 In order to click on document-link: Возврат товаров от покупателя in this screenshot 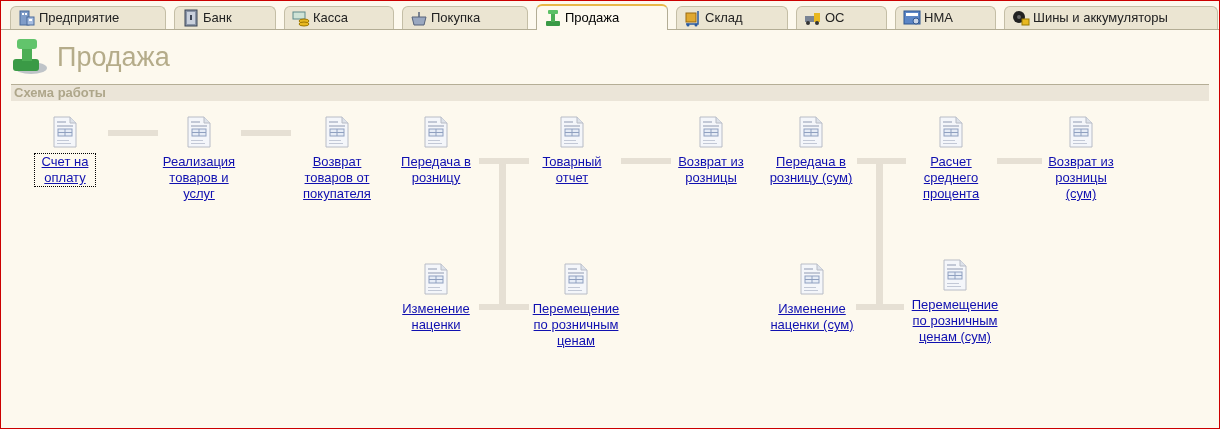, I will do `click(337, 178)`.